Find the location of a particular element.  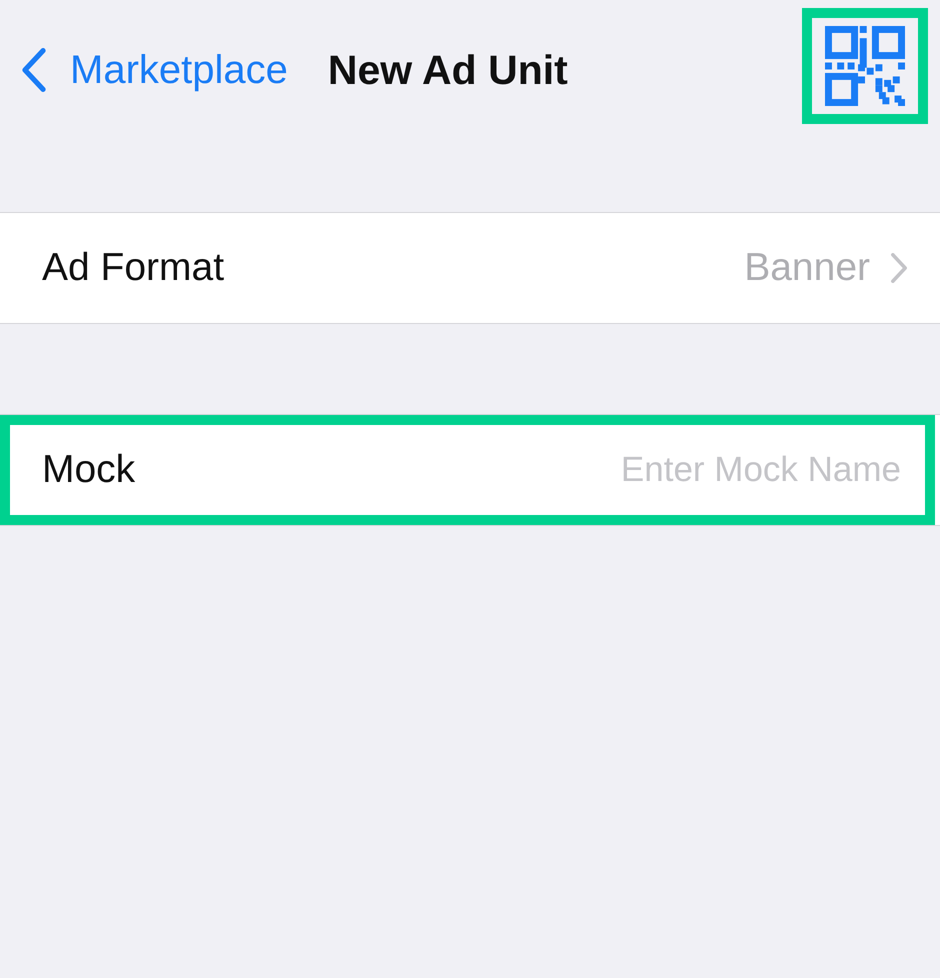

name-input-field: Enter Mock Name is located at coordinates (691, 470).